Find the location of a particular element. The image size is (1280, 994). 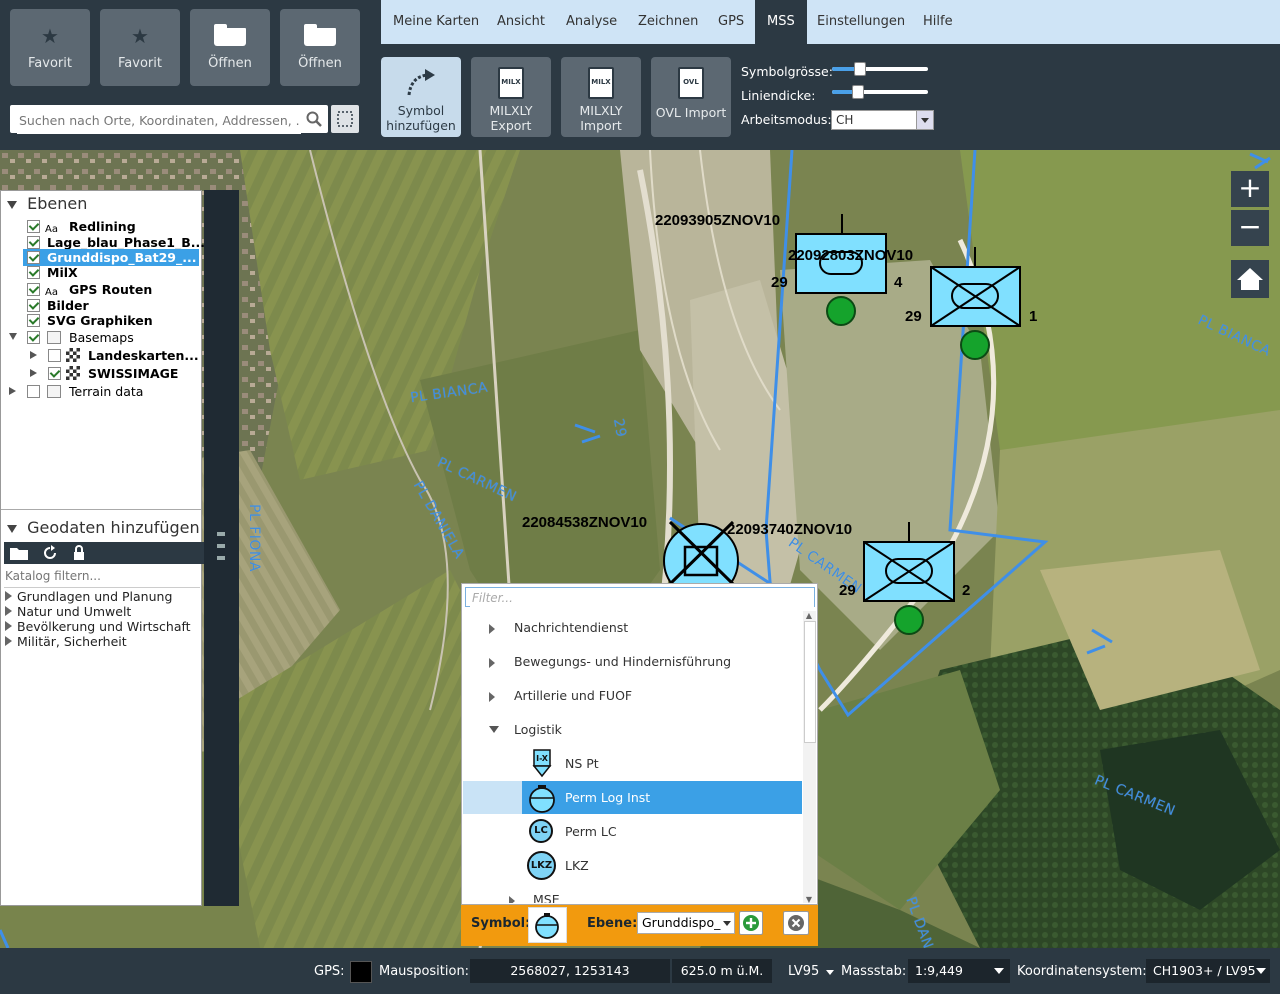

symbol-group: Bewegungs- und Hindernisführung is located at coordinates (632, 661).